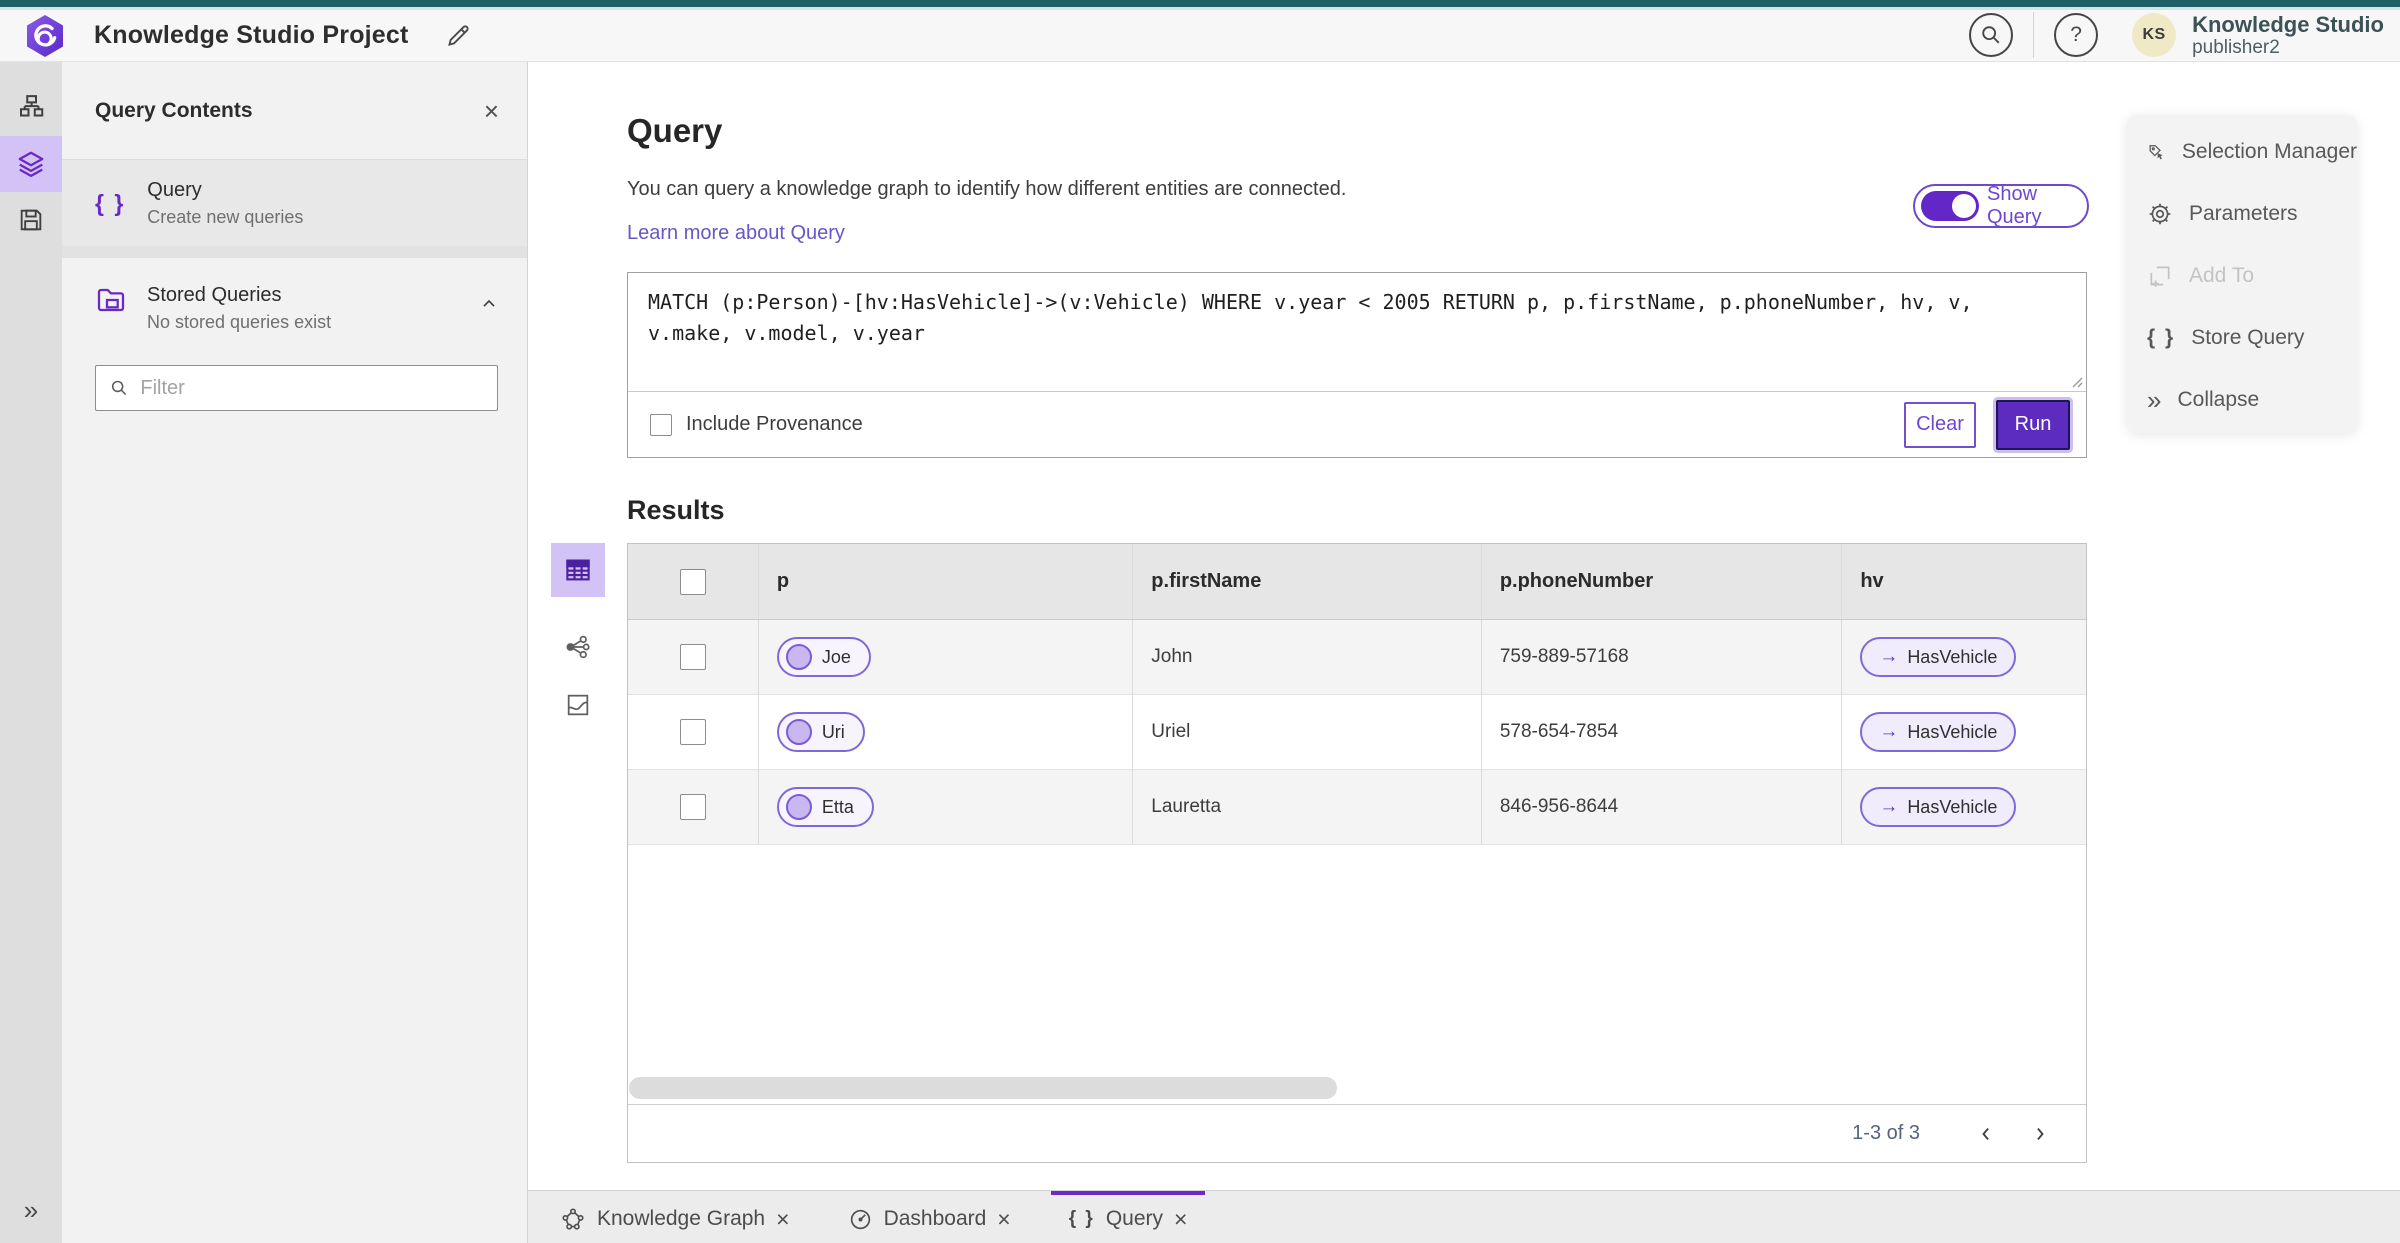  What do you see at coordinates (675, 130) in the screenshot?
I see `query-section-title: Query` at bounding box center [675, 130].